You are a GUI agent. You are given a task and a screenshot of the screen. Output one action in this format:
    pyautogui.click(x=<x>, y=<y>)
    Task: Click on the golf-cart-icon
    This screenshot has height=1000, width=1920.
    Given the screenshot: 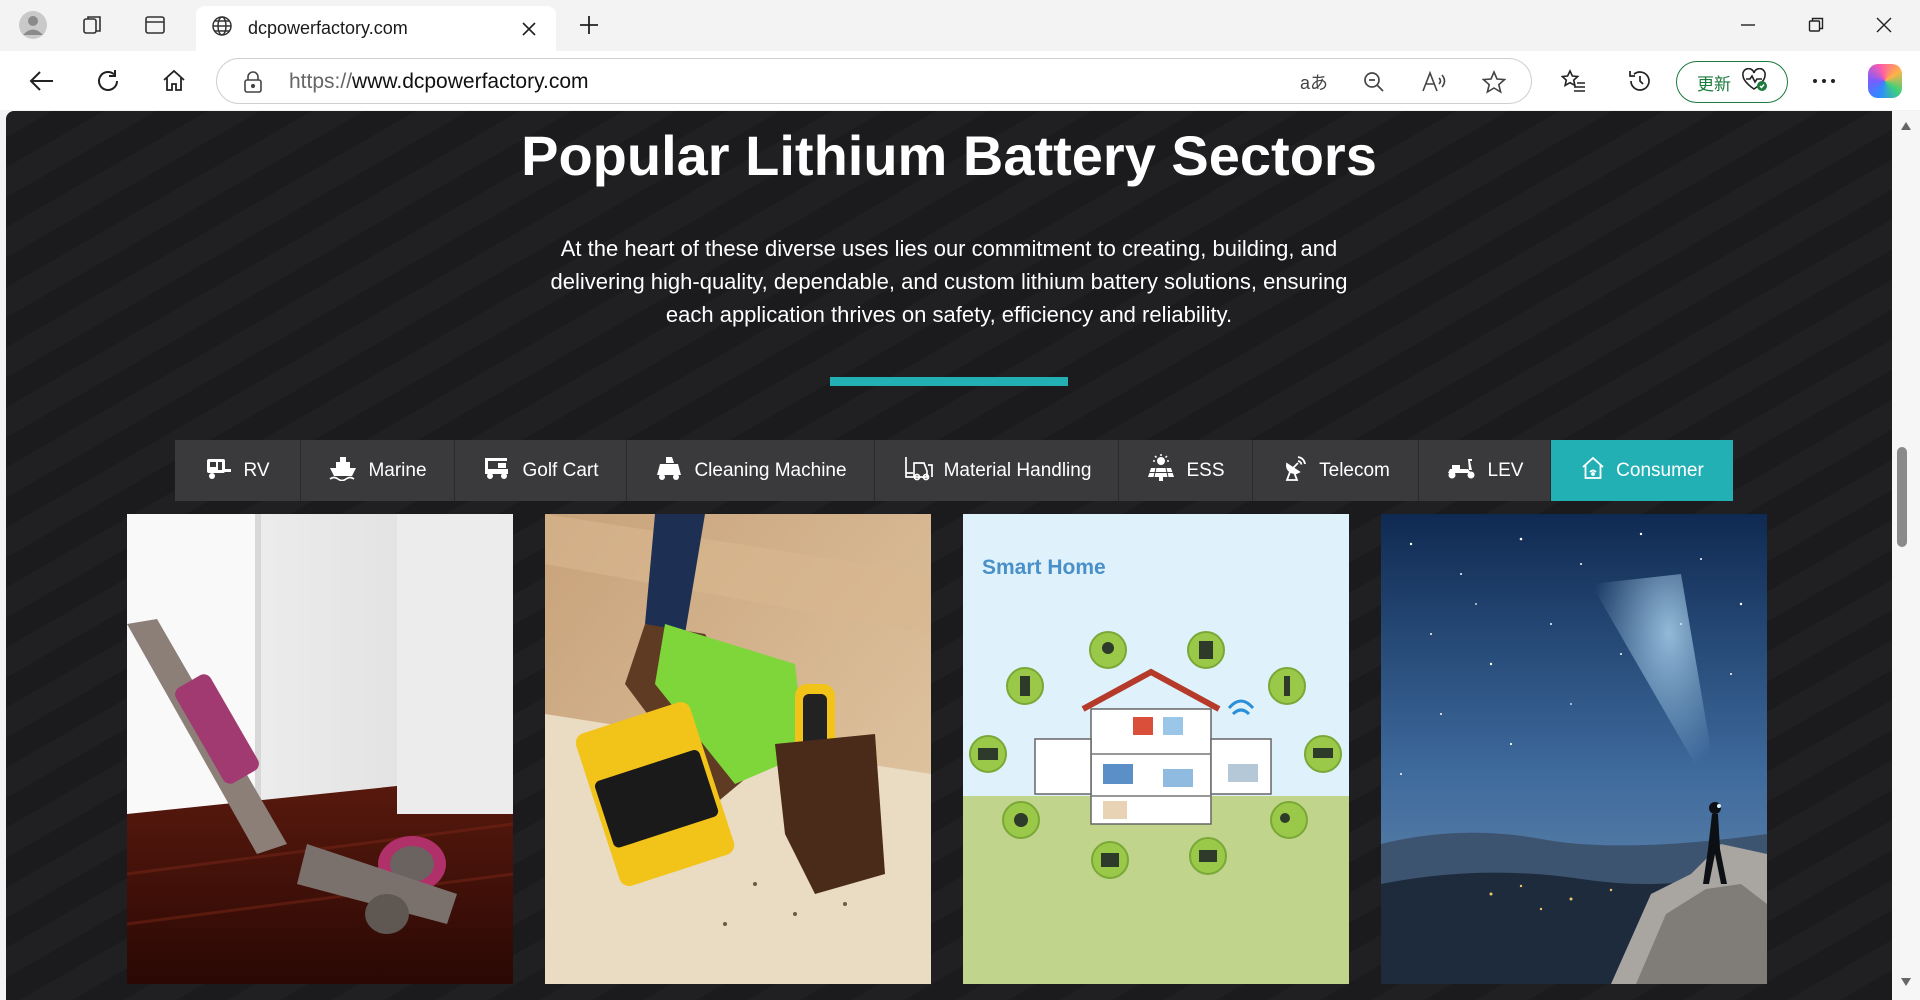 What is the action you would take?
    pyautogui.click(x=497, y=471)
    